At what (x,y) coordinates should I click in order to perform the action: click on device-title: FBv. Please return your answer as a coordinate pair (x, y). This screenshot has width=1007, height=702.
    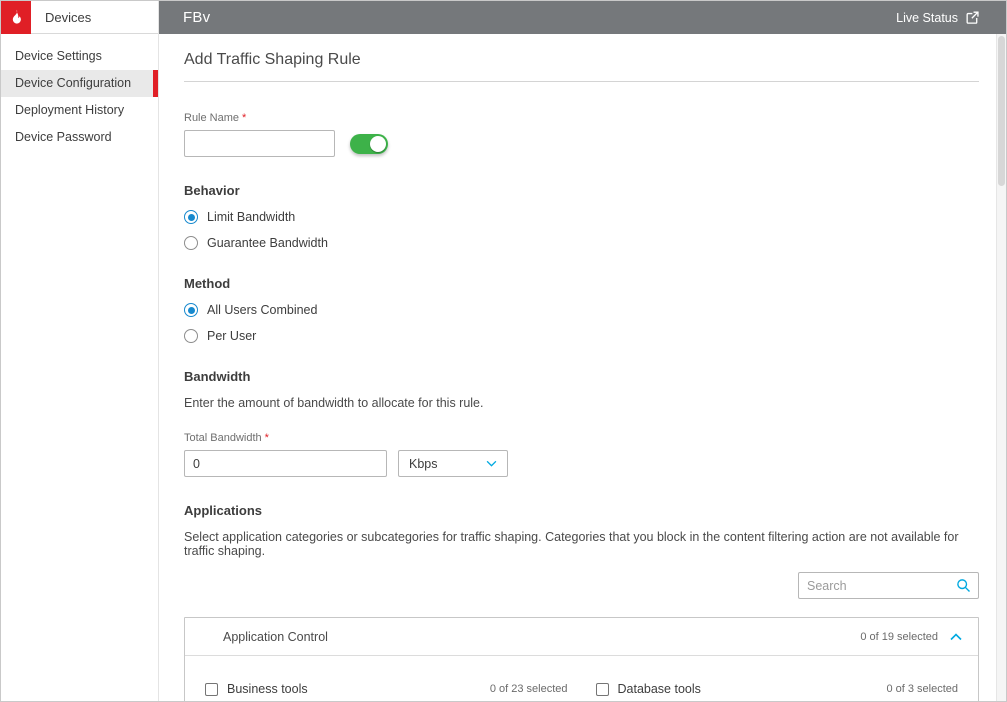
    Looking at the image, I should click on (197, 17).